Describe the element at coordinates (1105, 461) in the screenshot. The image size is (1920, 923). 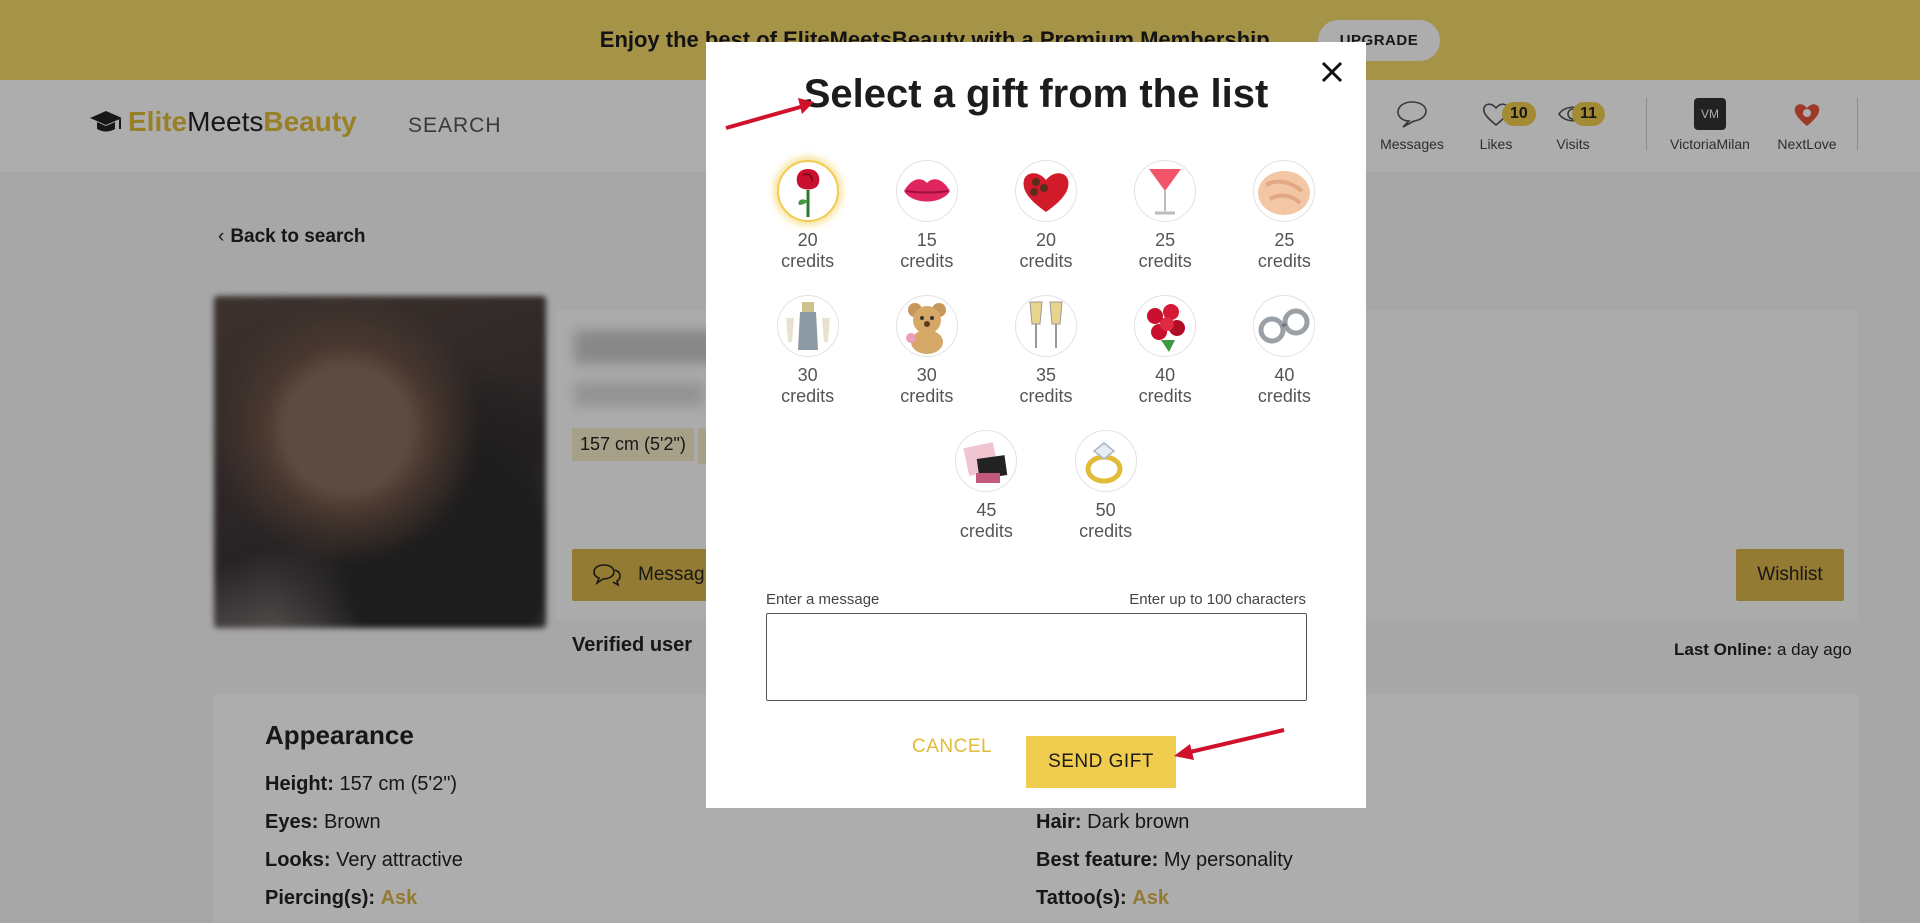
I see `diamond-ring-icon` at that location.